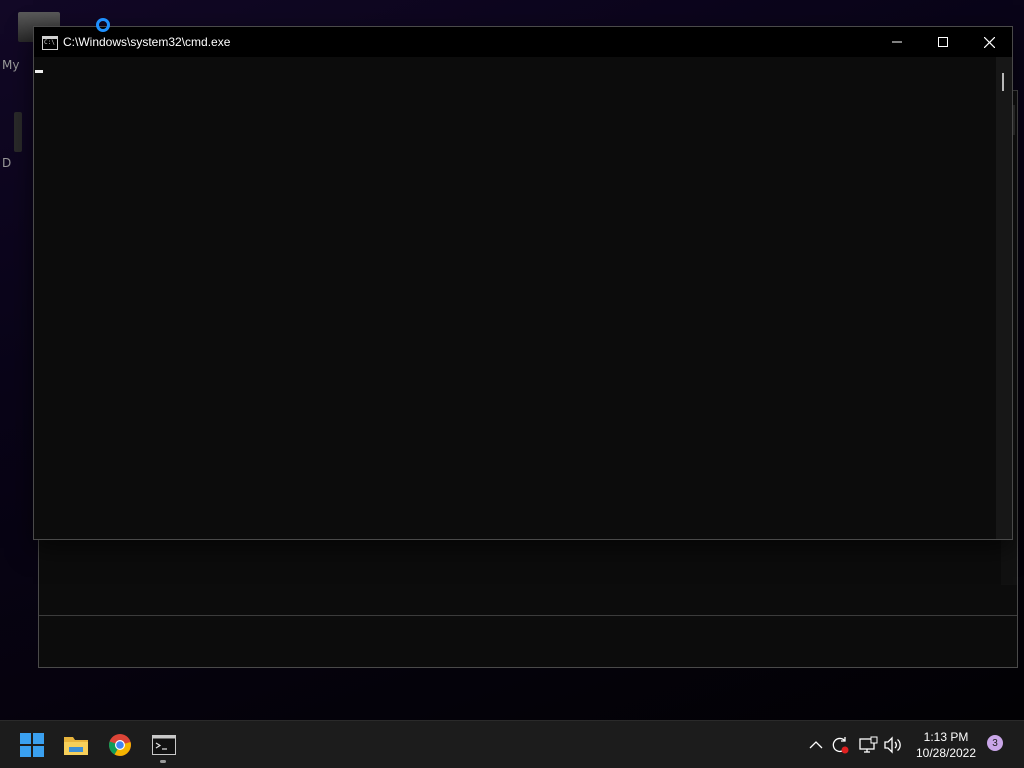 The height and width of the screenshot is (768, 1024). Describe the element at coordinates (50, 43) in the screenshot. I see `cmd-app-icon` at that location.